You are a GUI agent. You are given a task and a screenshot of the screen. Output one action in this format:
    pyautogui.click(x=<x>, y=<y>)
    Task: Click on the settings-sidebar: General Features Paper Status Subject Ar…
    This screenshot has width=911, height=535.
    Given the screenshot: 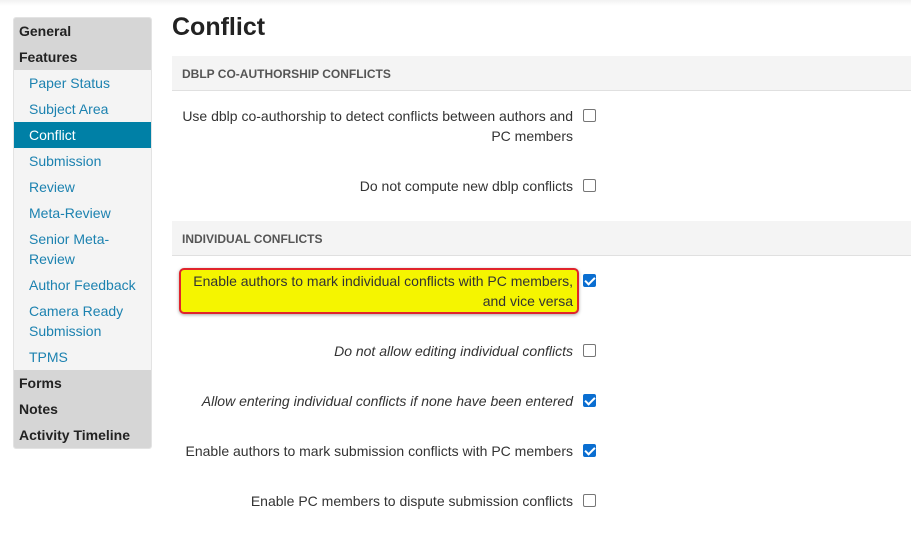 What is the action you would take?
    pyautogui.click(x=82, y=233)
    